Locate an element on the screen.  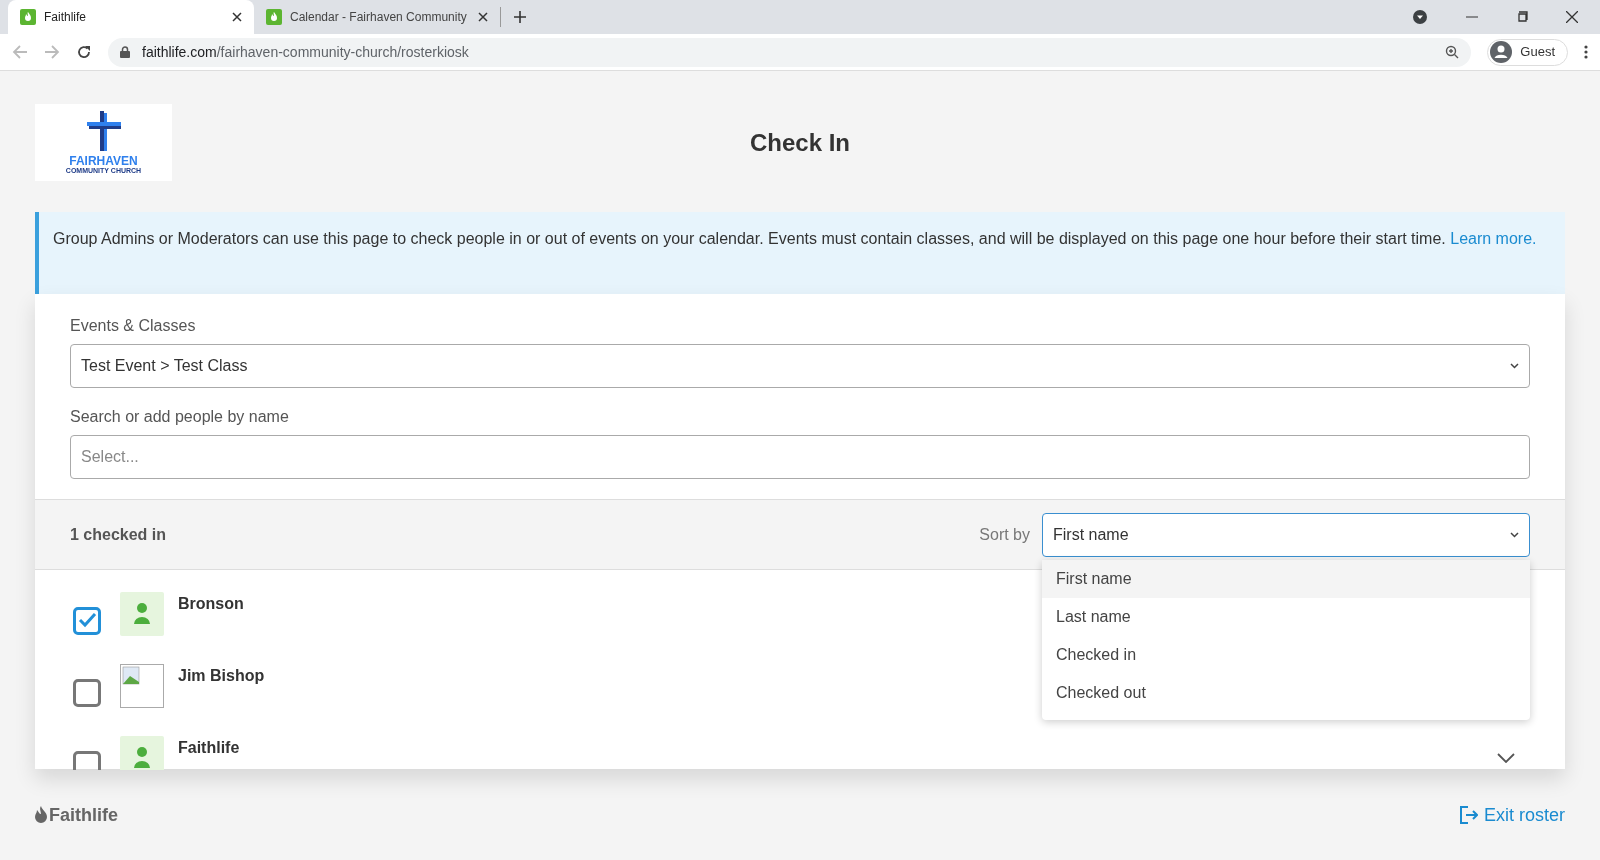
sort-option: Last name is located at coordinates (1286, 616).